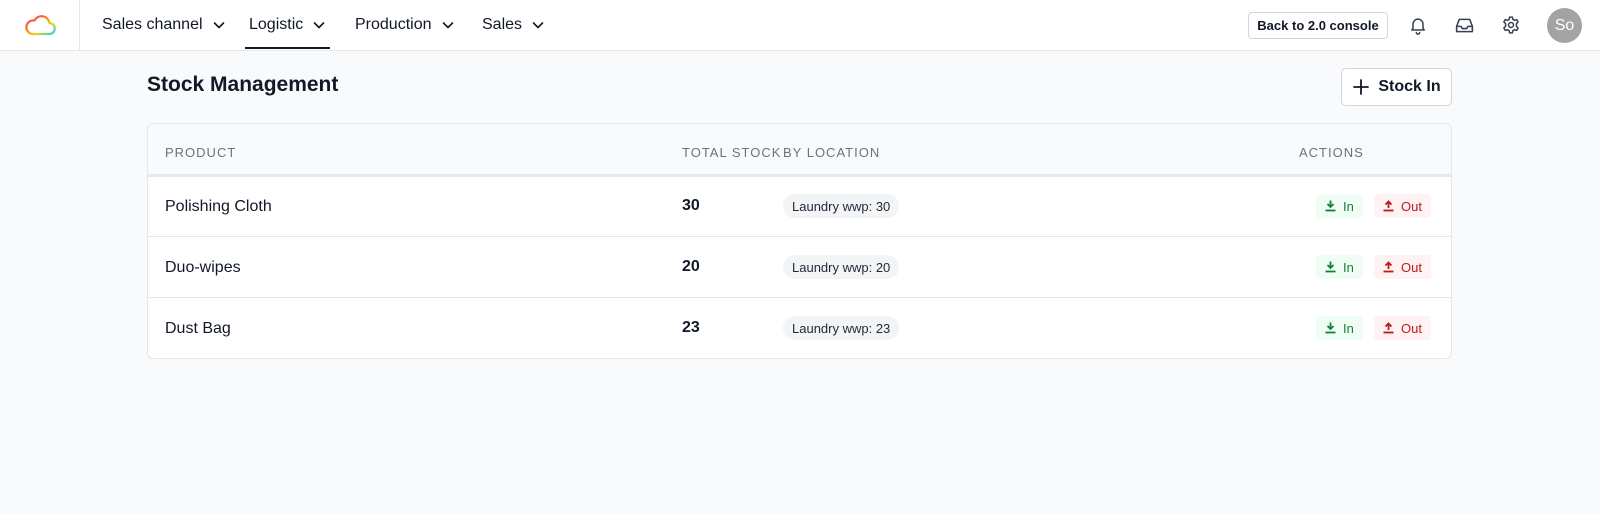 This screenshot has width=1600, height=514. Describe the element at coordinates (198, 328) in the screenshot. I see `product-name: Dust Bag` at that location.